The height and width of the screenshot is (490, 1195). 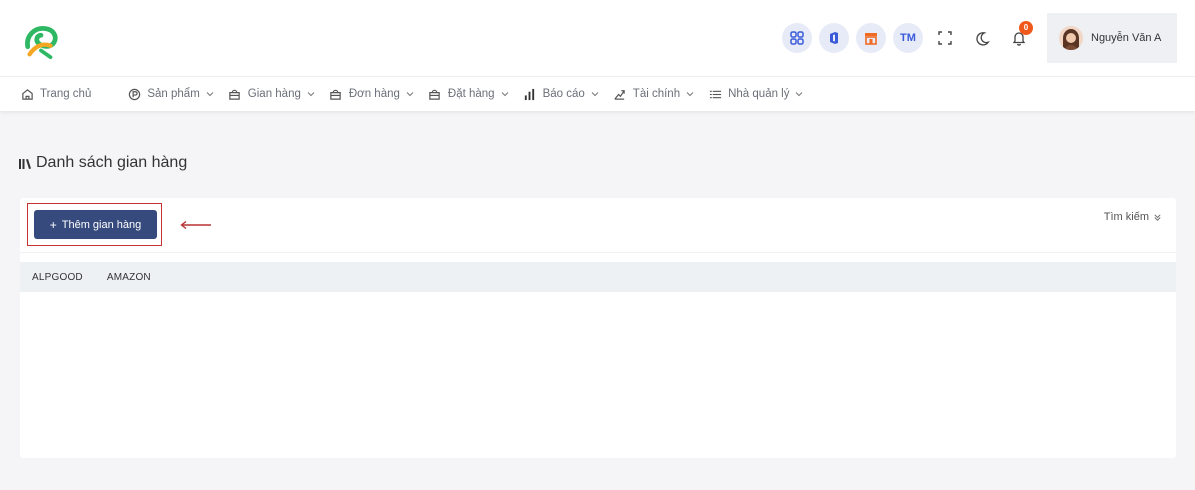 What do you see at coordinates (715, 94) in the screenshot?
I see `list-icon` at bounding box center [715, 94].